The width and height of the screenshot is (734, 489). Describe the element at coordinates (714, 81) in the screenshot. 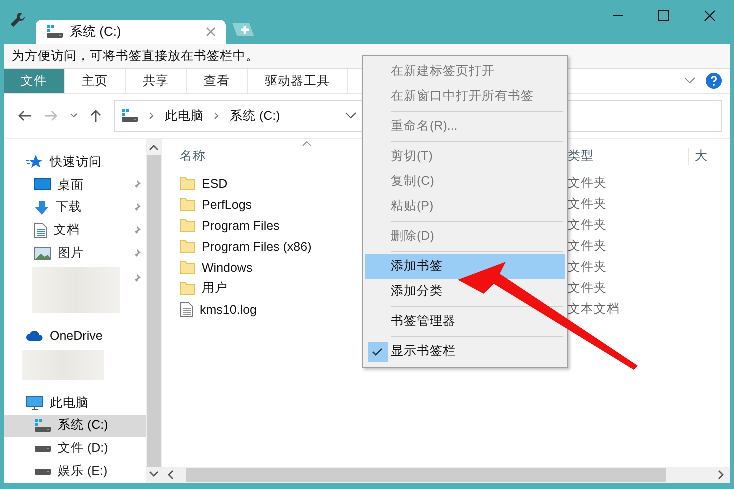

I see `help-icon` at that location.